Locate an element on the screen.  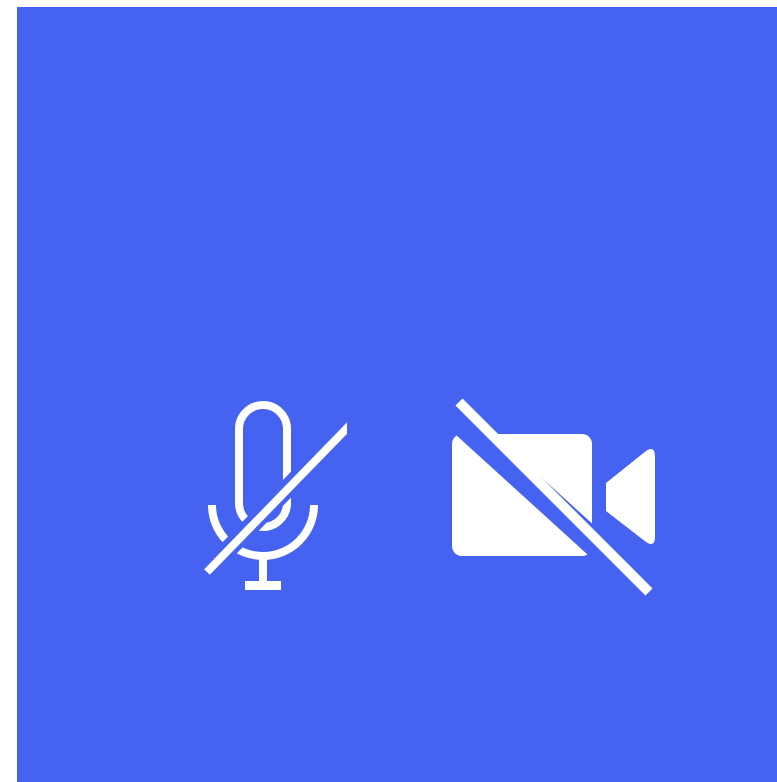
camera-toggle-button is located at coordinates (552, 498).